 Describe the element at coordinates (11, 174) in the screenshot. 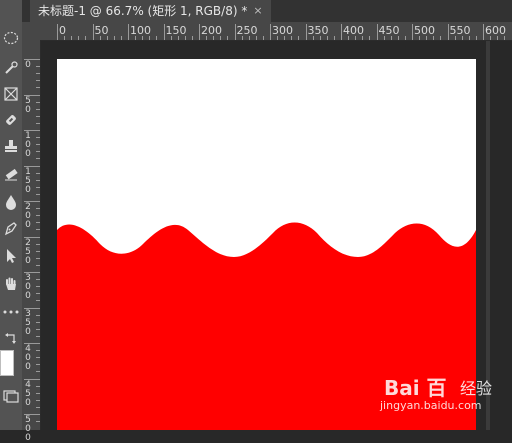

I see `eraser-tool-icon` at that location.